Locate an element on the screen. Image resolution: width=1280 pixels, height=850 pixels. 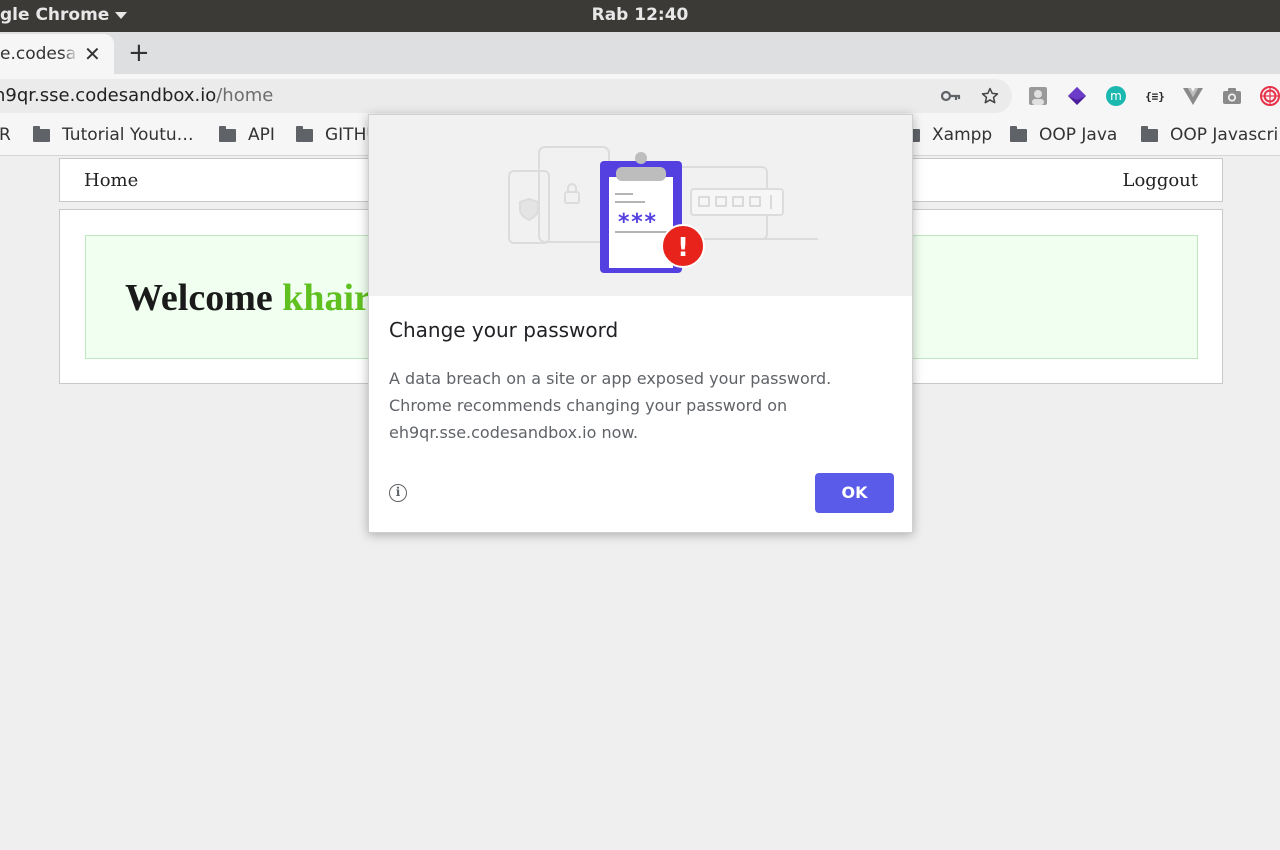
profile-extension-icon is located at coordinates (1038, 96).